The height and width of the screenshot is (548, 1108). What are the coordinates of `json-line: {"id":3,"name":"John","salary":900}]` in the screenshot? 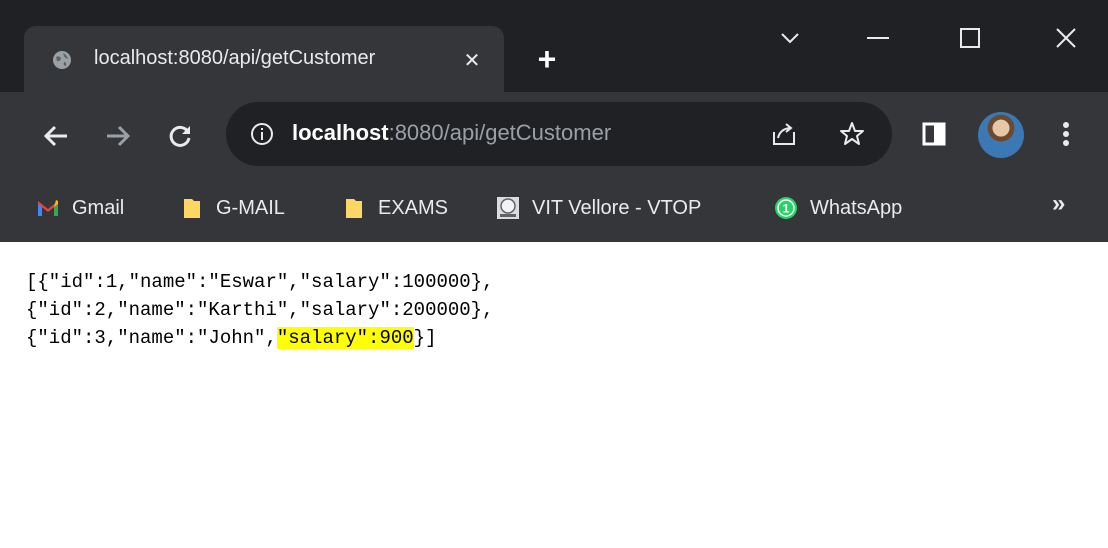 It's located at (231, 338).